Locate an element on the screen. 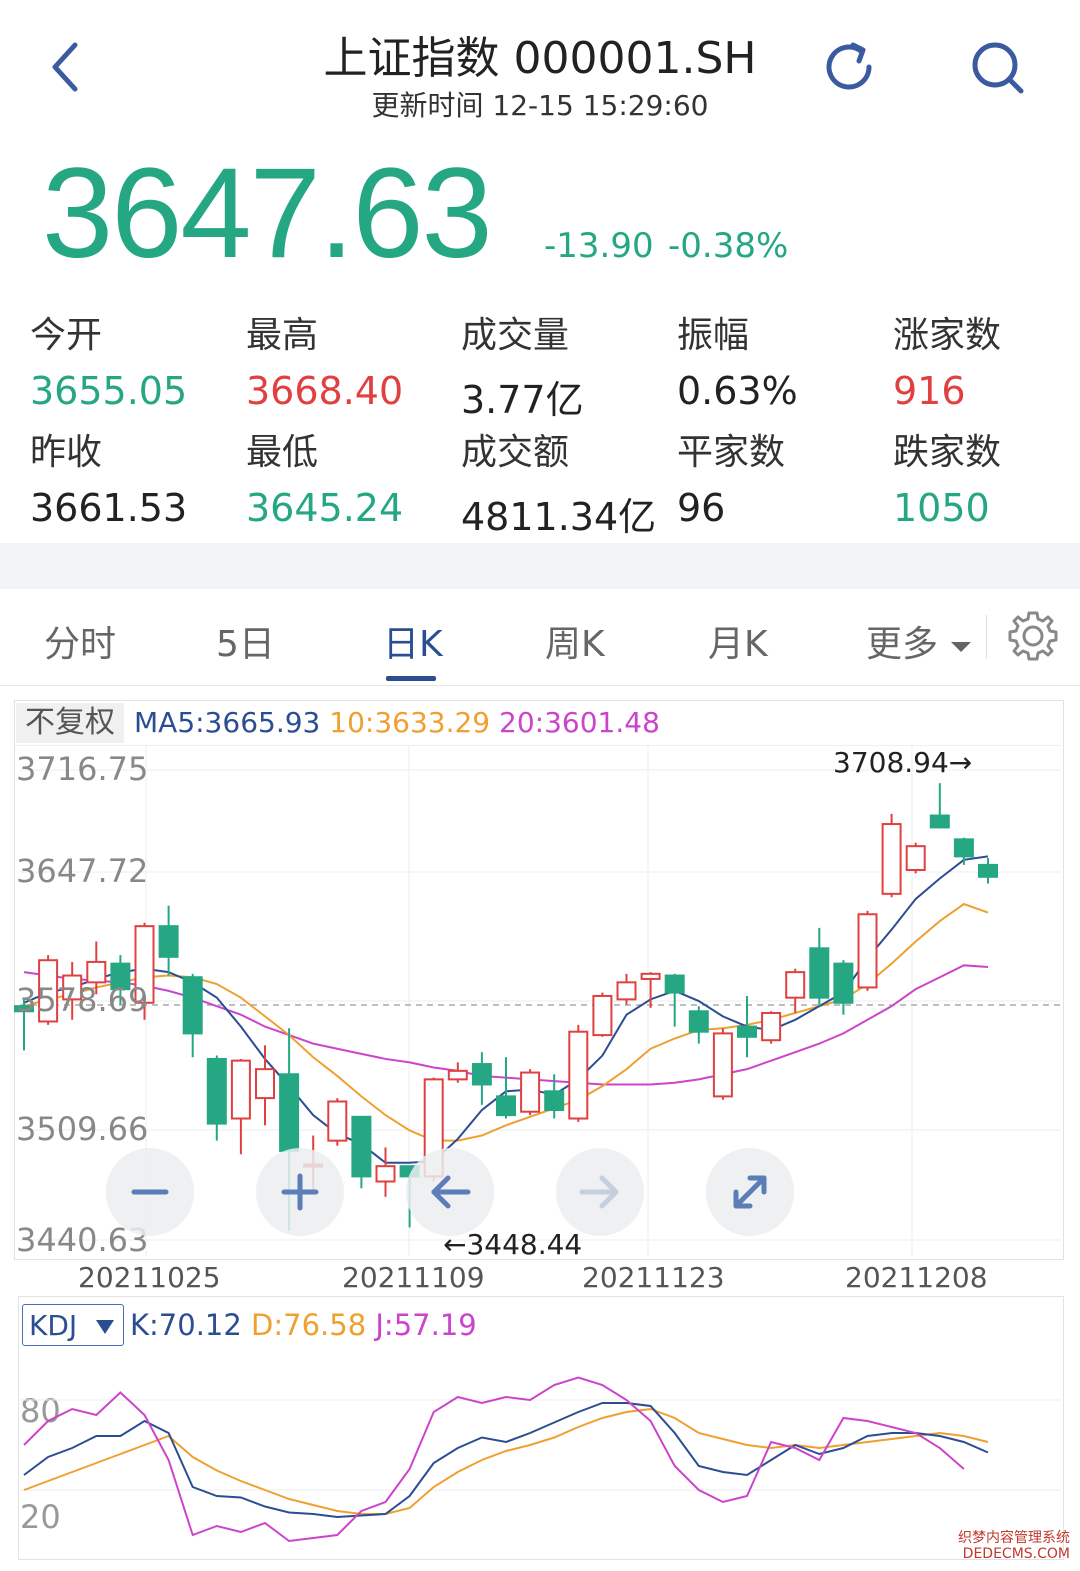 Image resolution: width=1080 pixels, height=1571 pixels. watermark-line: 织梦内容管理系统 is located at coordinates (1014, 1538).